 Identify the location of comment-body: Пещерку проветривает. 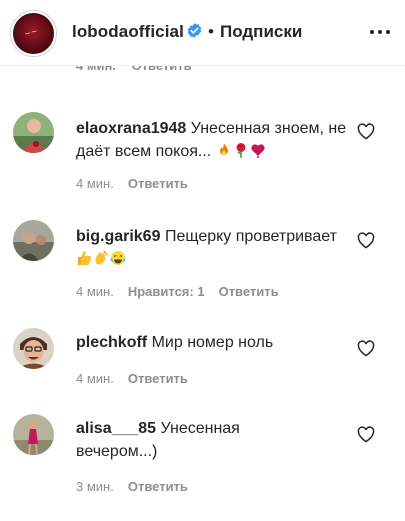
(250, 236).